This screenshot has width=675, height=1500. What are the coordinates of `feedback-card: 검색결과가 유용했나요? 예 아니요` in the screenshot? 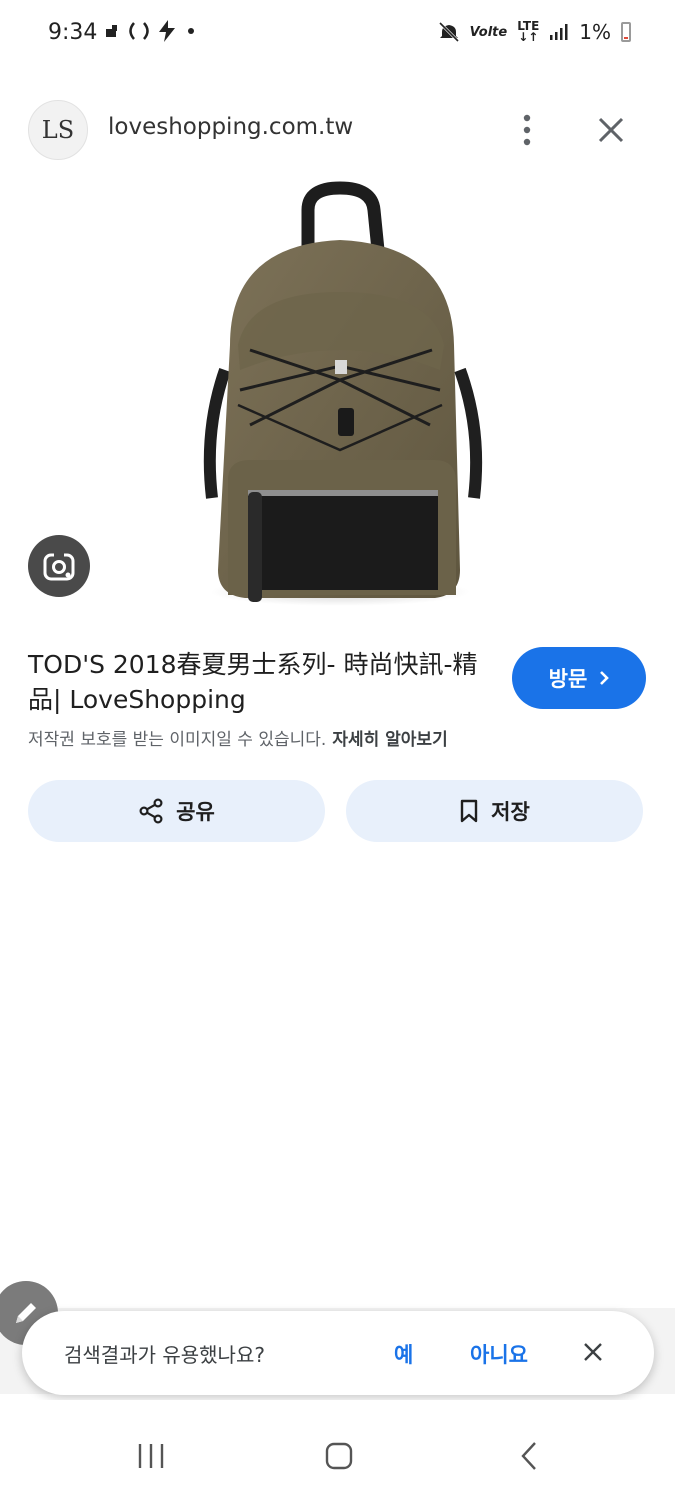 It's located at (338, 1353).